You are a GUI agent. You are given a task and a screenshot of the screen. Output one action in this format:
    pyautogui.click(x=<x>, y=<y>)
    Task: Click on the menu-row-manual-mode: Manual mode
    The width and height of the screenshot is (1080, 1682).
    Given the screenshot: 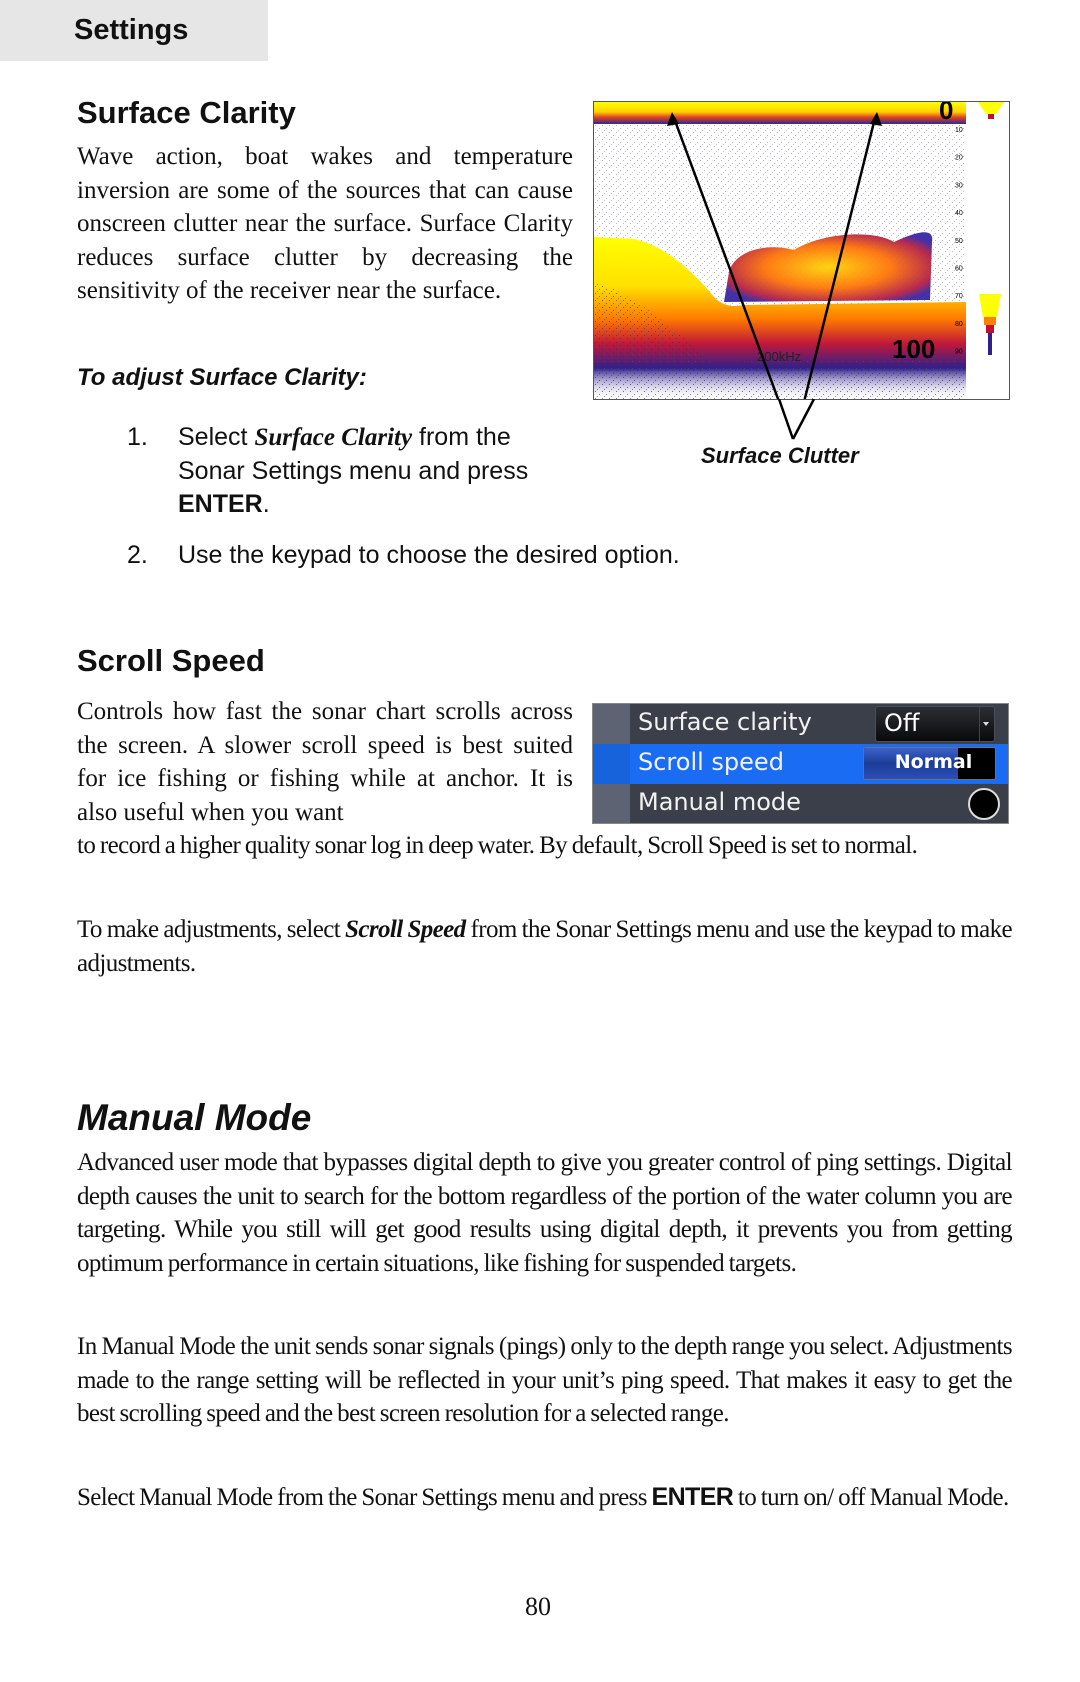 What is the action you would take?
    pyautogui.click(x=800, y=803)
    